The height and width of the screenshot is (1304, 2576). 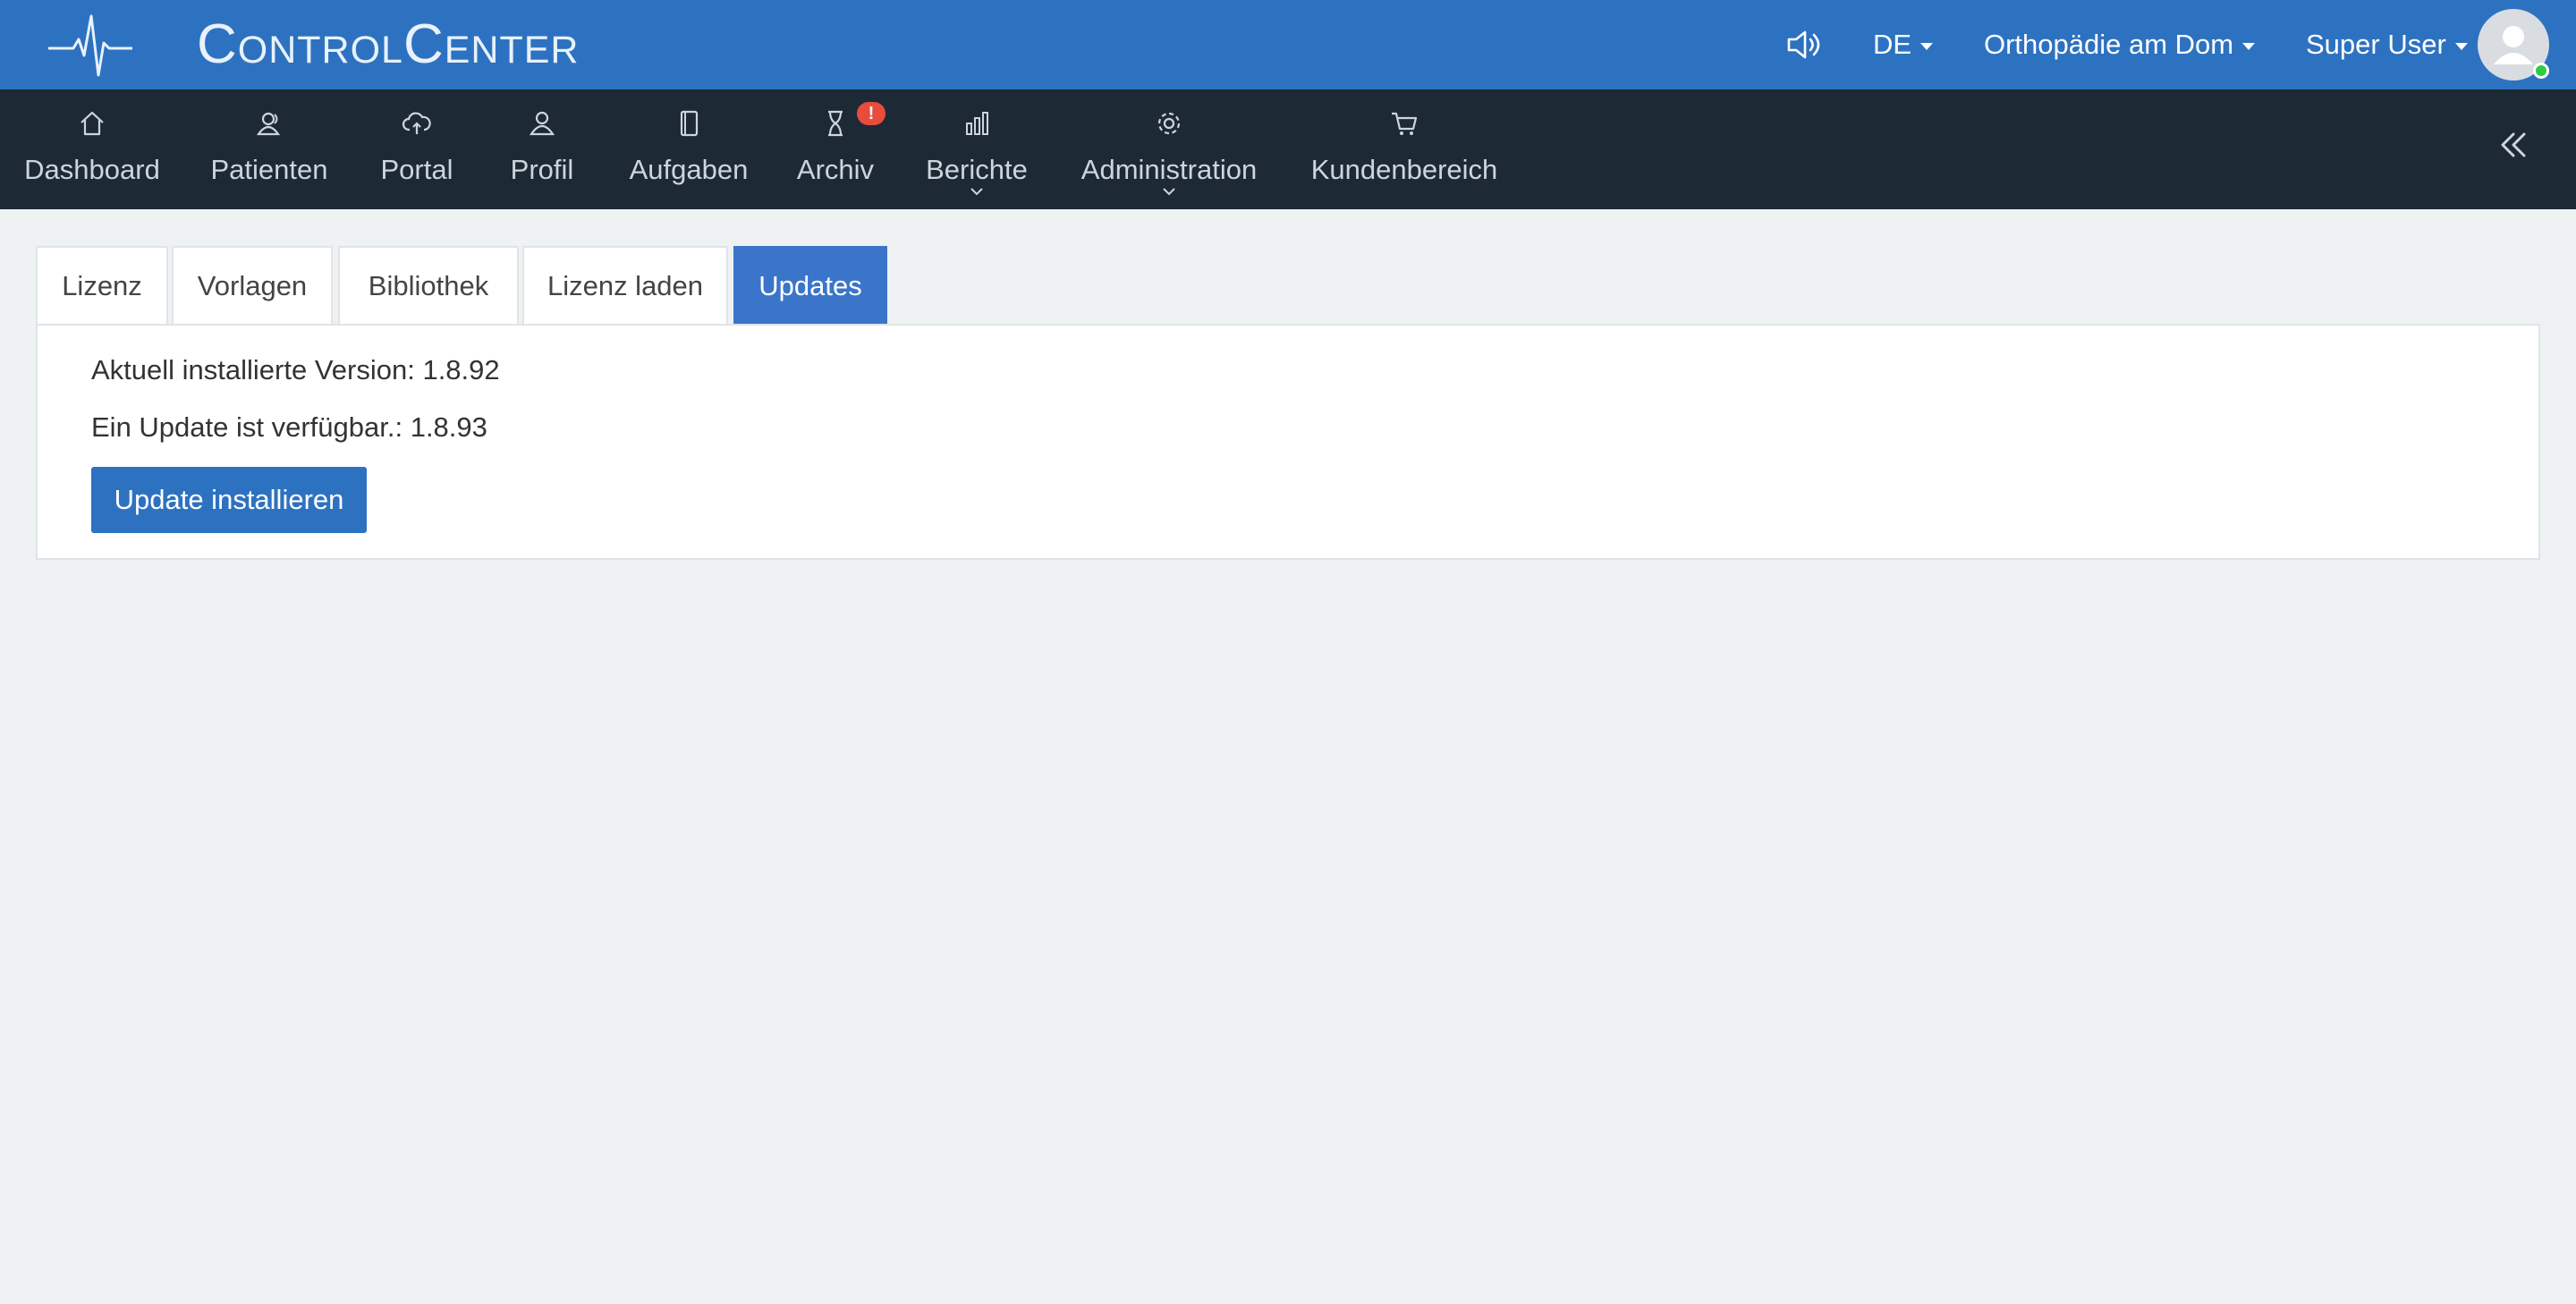 I want to click on nav-label: Dashboard, so click(x=92, y=170).